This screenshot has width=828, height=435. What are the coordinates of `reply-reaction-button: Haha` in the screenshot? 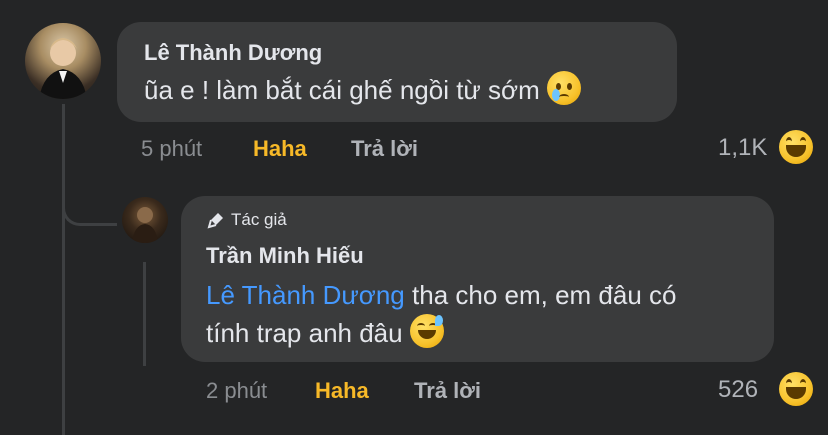 It's located at (342, 391).